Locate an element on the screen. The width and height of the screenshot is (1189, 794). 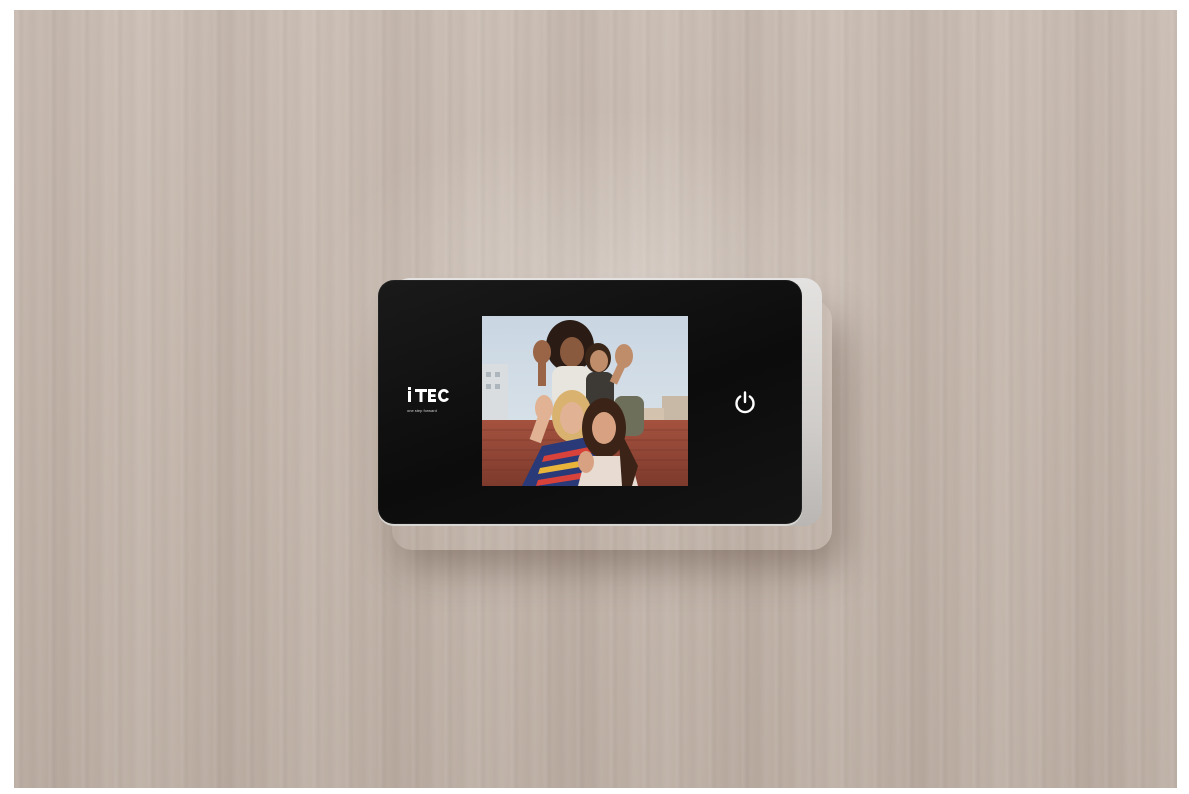
group-selfie-image is located at coordinates (585, 401).